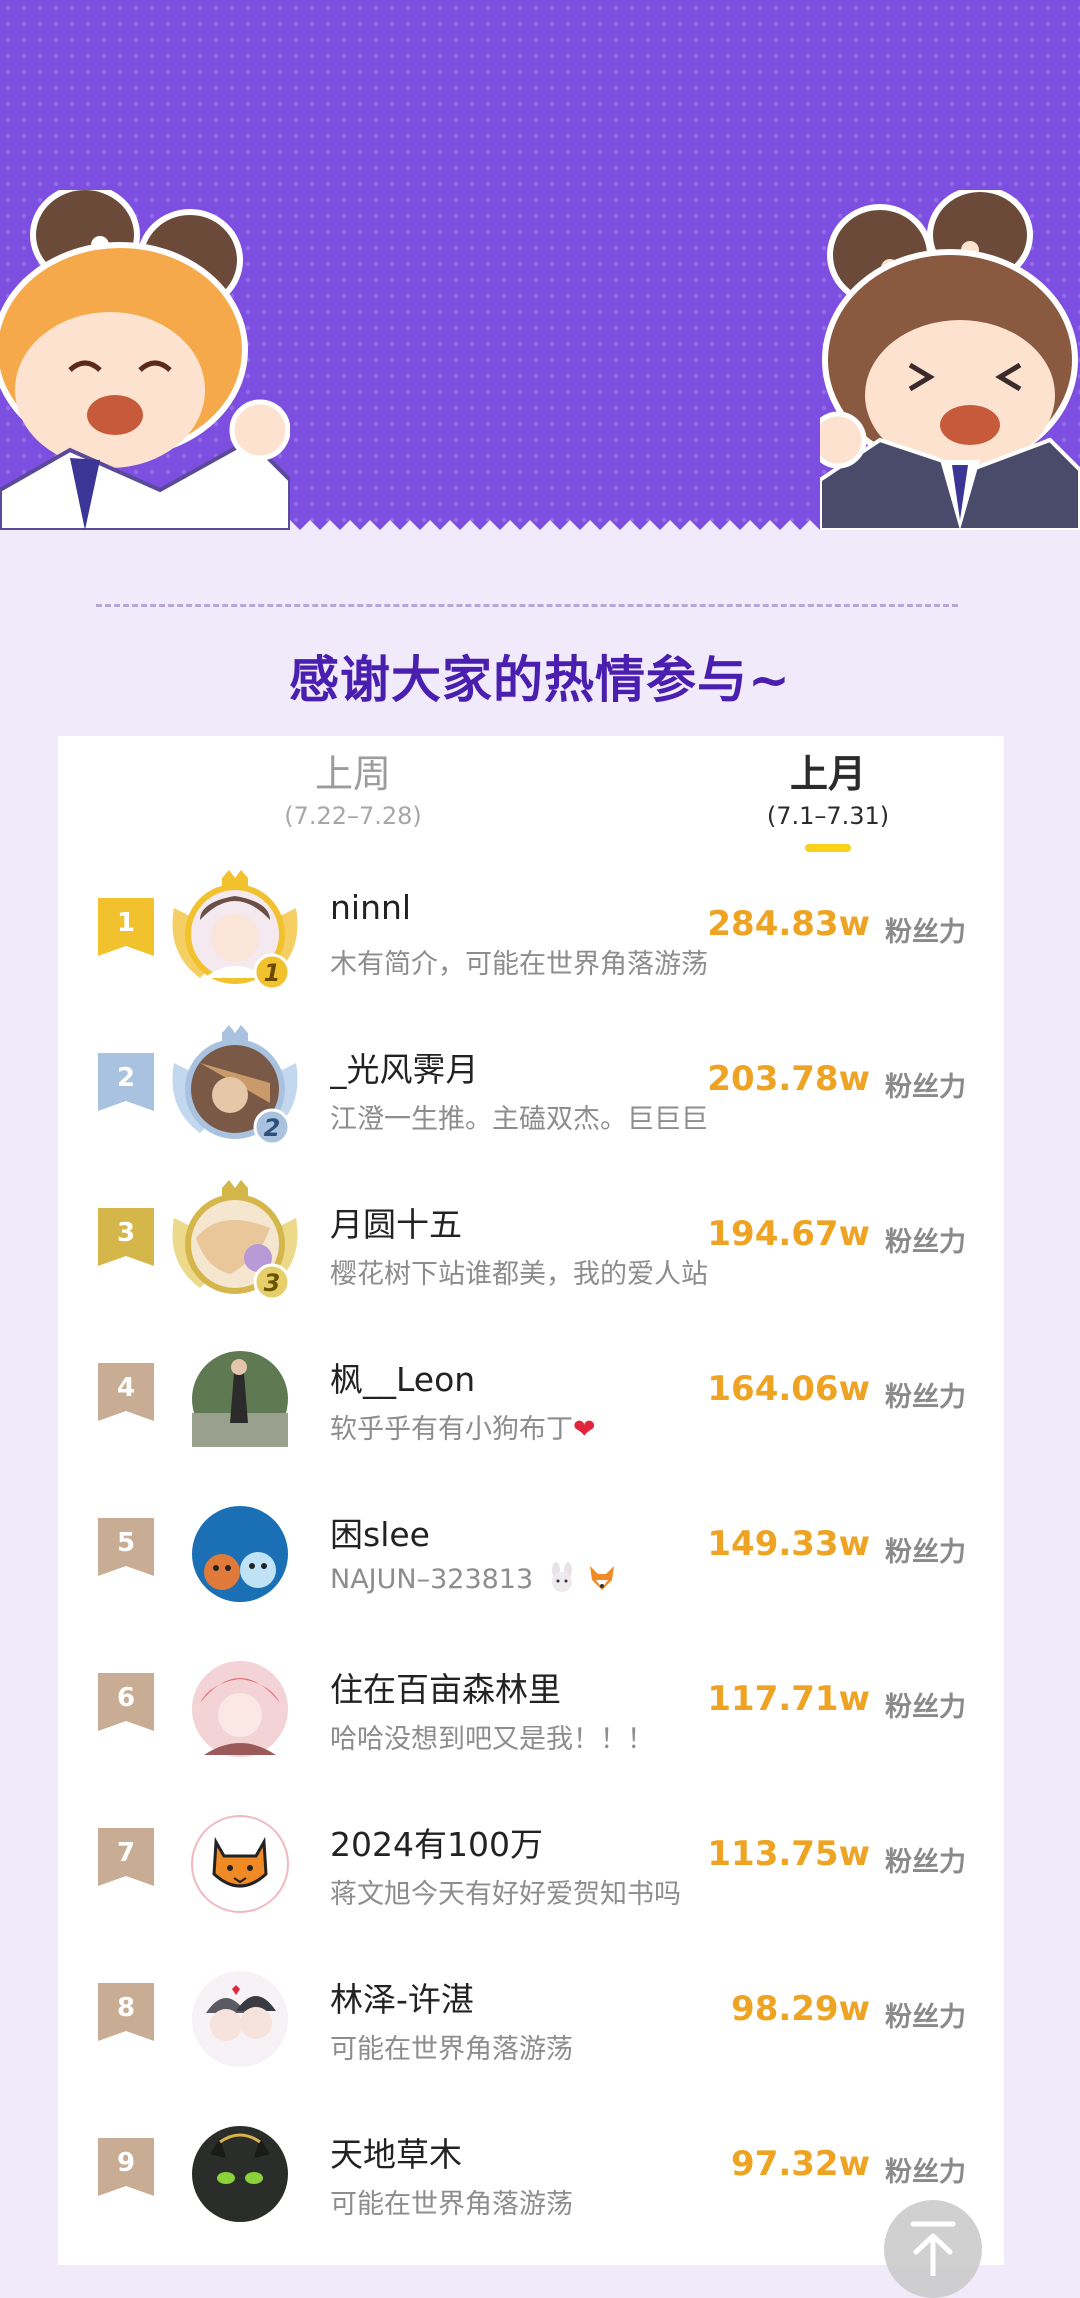 The width and height of the screenshot is (1080, 2298). Describe the element at coordinates (602, 1578) in the screenshot. I see `fox-icon` at that location.